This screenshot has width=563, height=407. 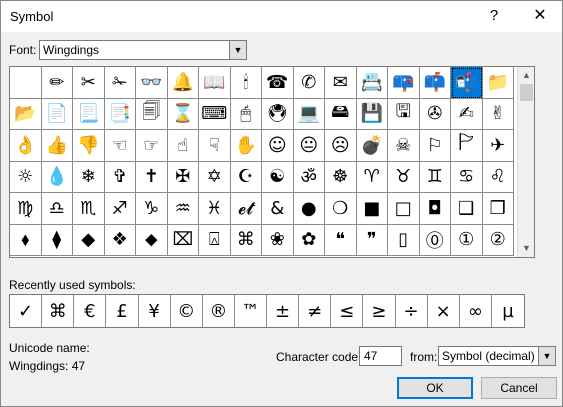 I want to click on symbol-cell: ✁, so click(x=120, y=83).